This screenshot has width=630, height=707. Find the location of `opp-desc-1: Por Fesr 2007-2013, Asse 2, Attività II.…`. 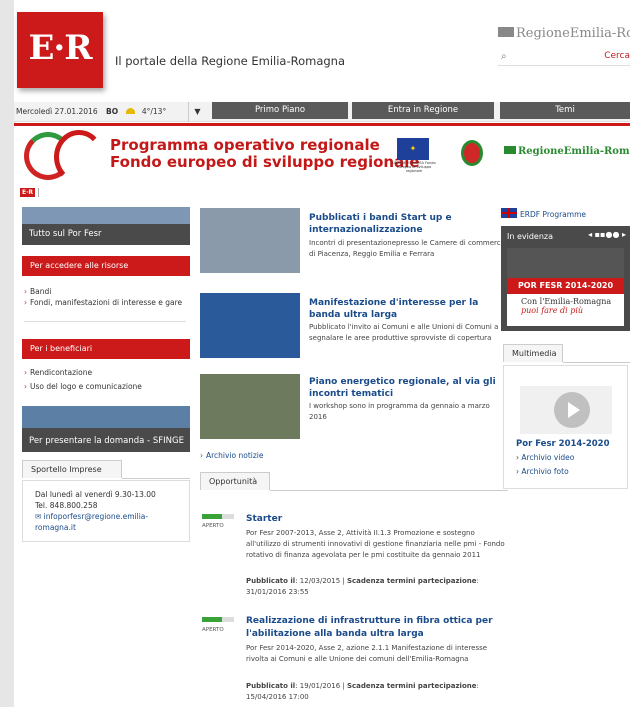

opp-desc-1: Por Fesr 2007-2013, Asse 2, Attività II.… is located at coordinates (375, 544).